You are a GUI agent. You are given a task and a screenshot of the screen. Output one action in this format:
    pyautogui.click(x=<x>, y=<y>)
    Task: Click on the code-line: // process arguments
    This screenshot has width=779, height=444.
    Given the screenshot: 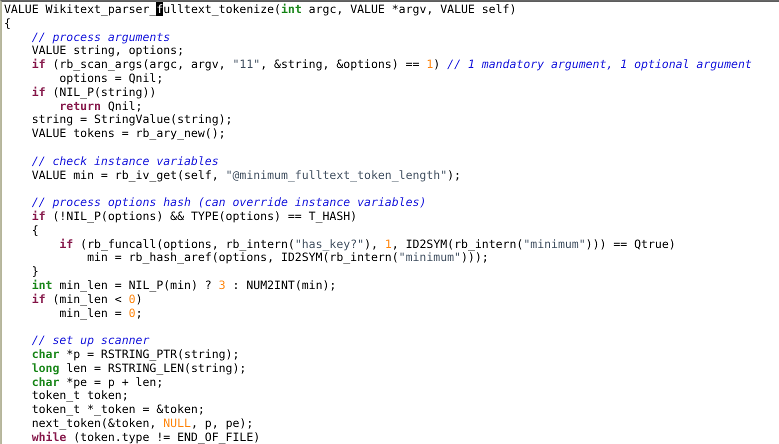 What is the action you would take?
    pyautogui.click(x=101, y=37)
    